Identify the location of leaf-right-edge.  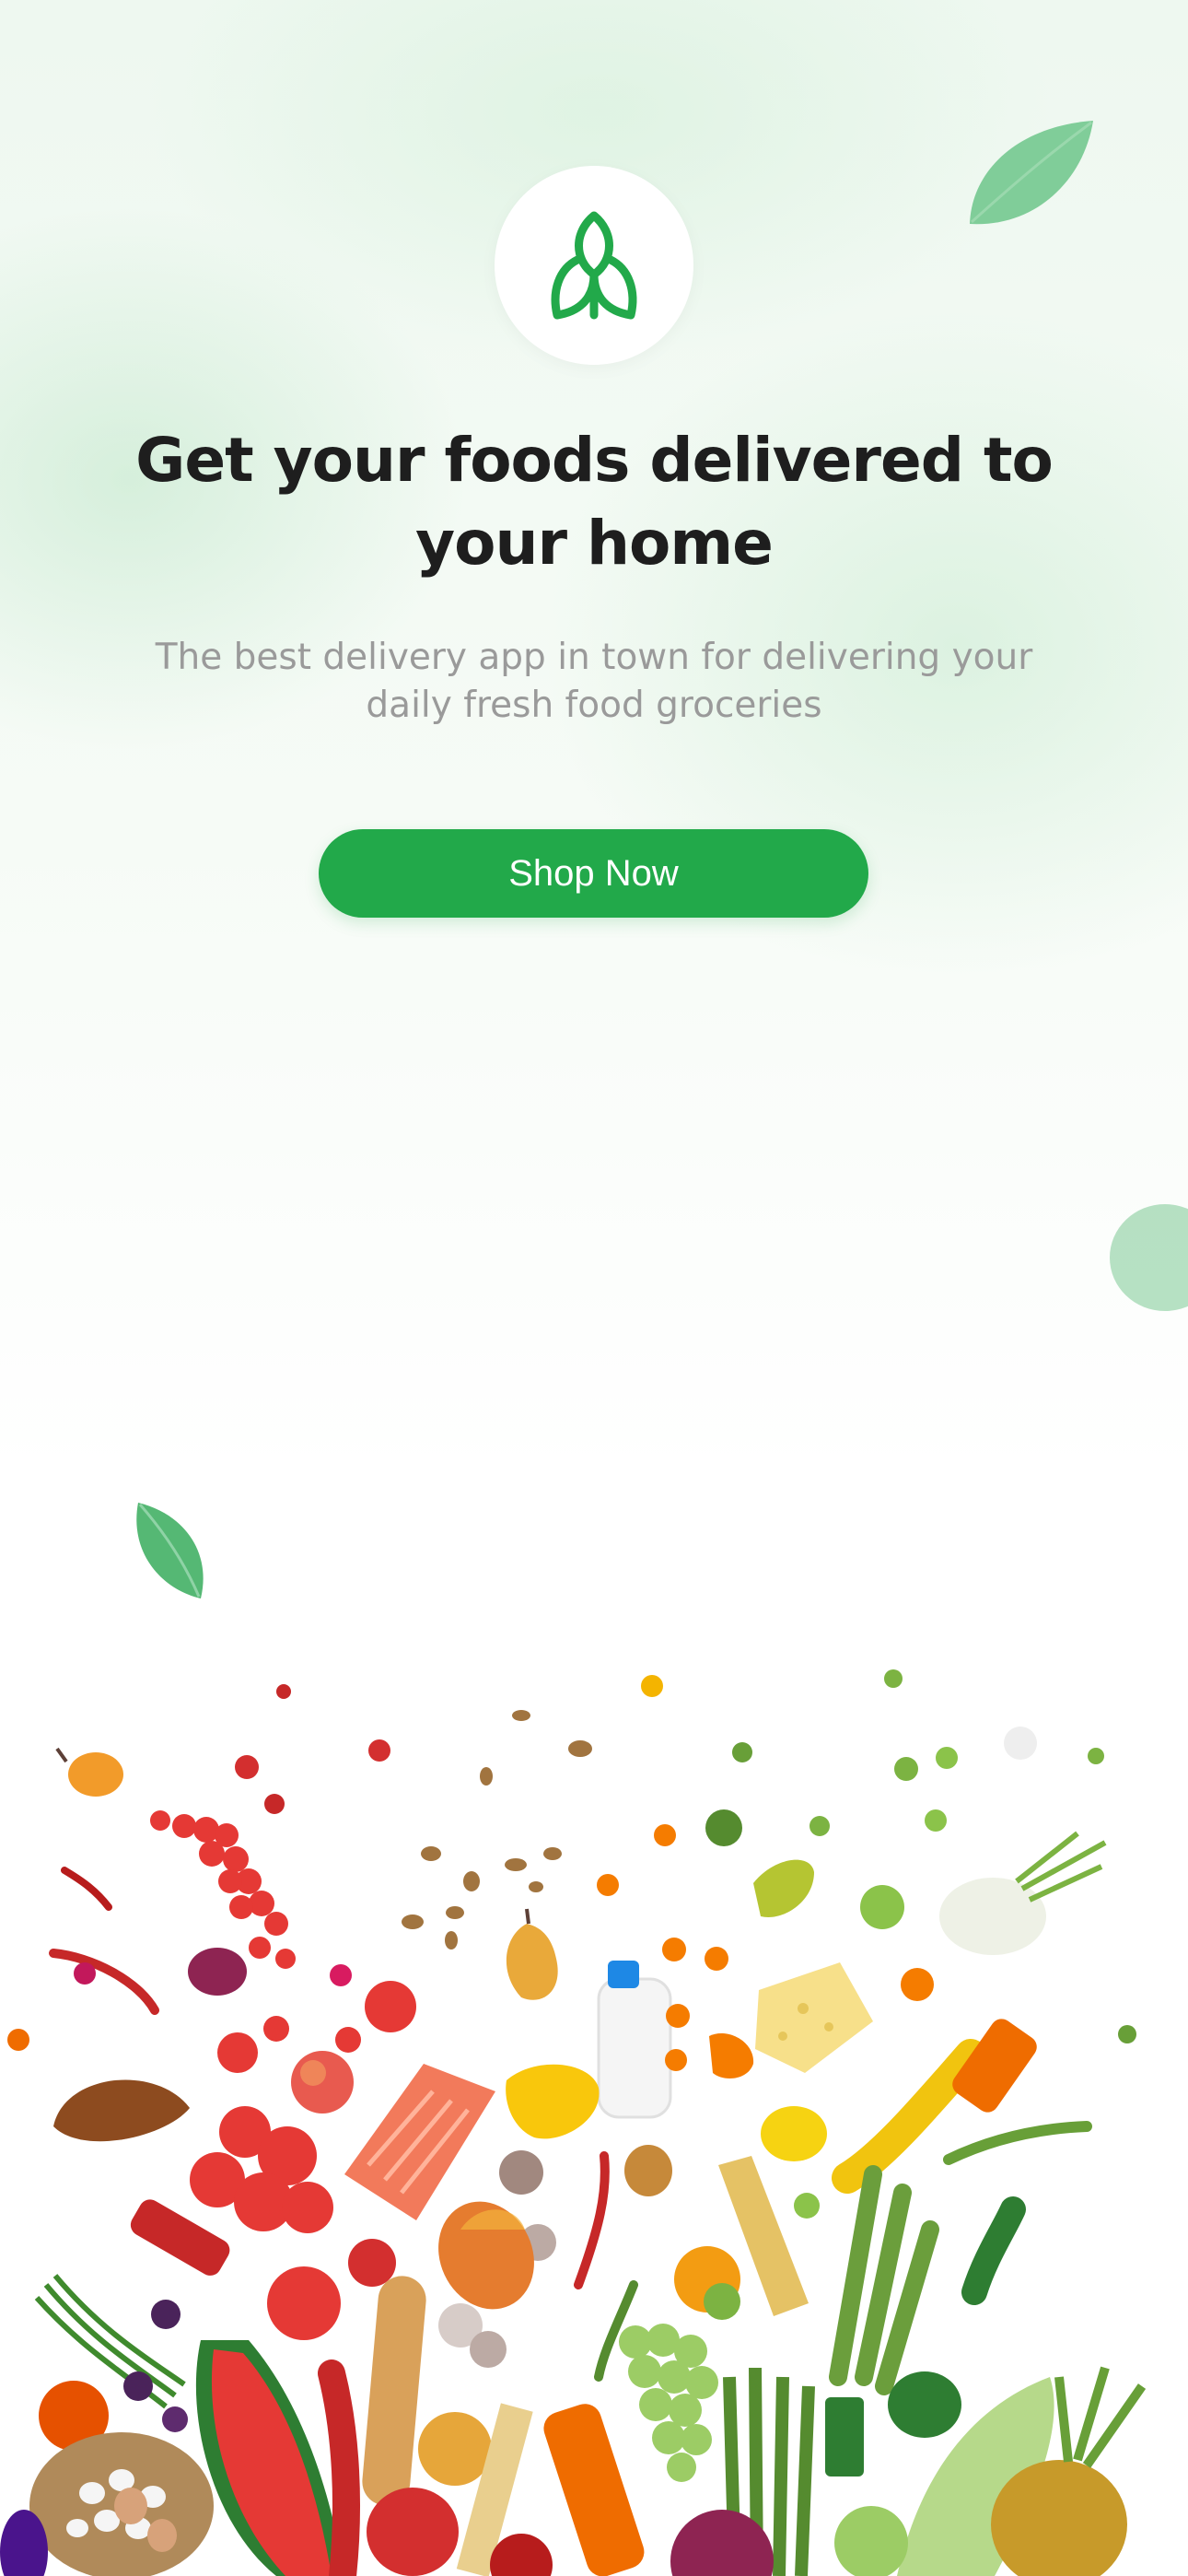
(1149, 1257).